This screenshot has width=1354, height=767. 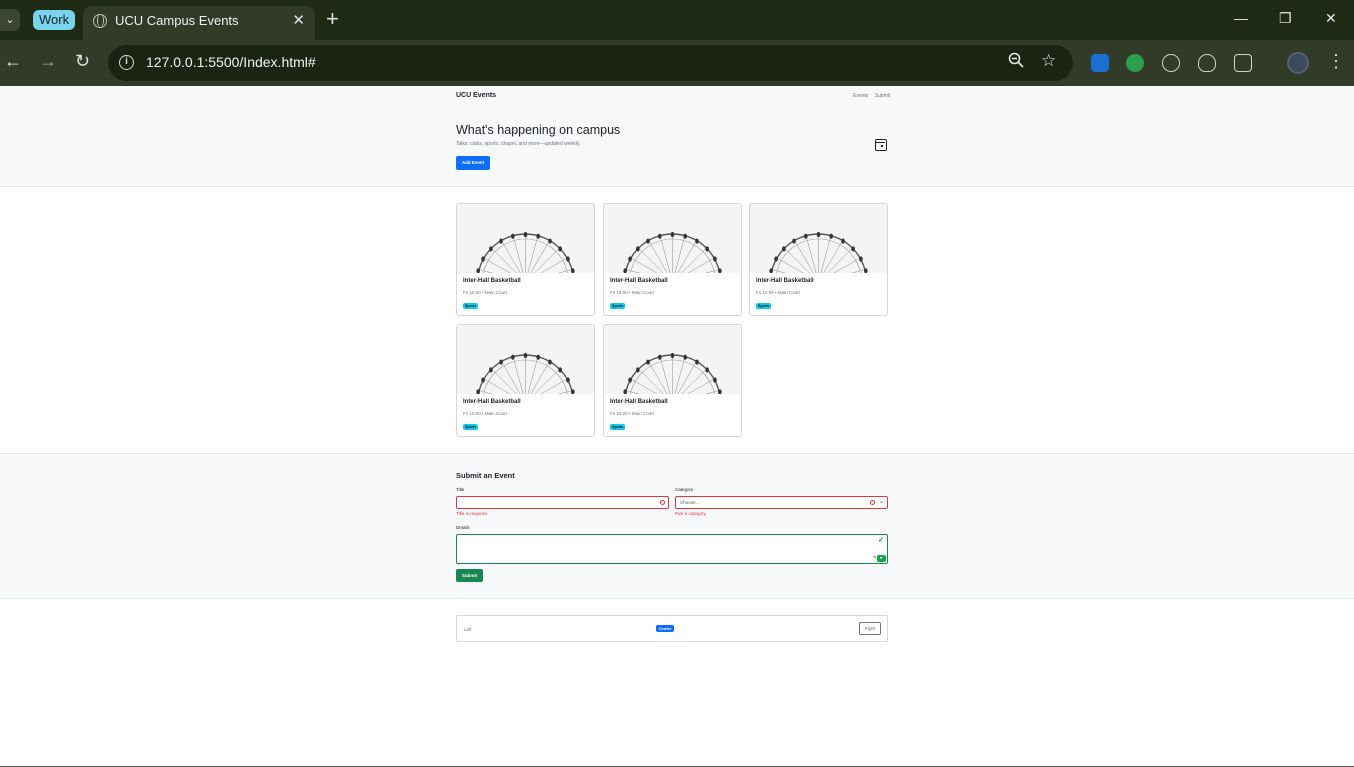 I want to click on menu-kebab-icon: ⋮, so click(x=1336, y=61).